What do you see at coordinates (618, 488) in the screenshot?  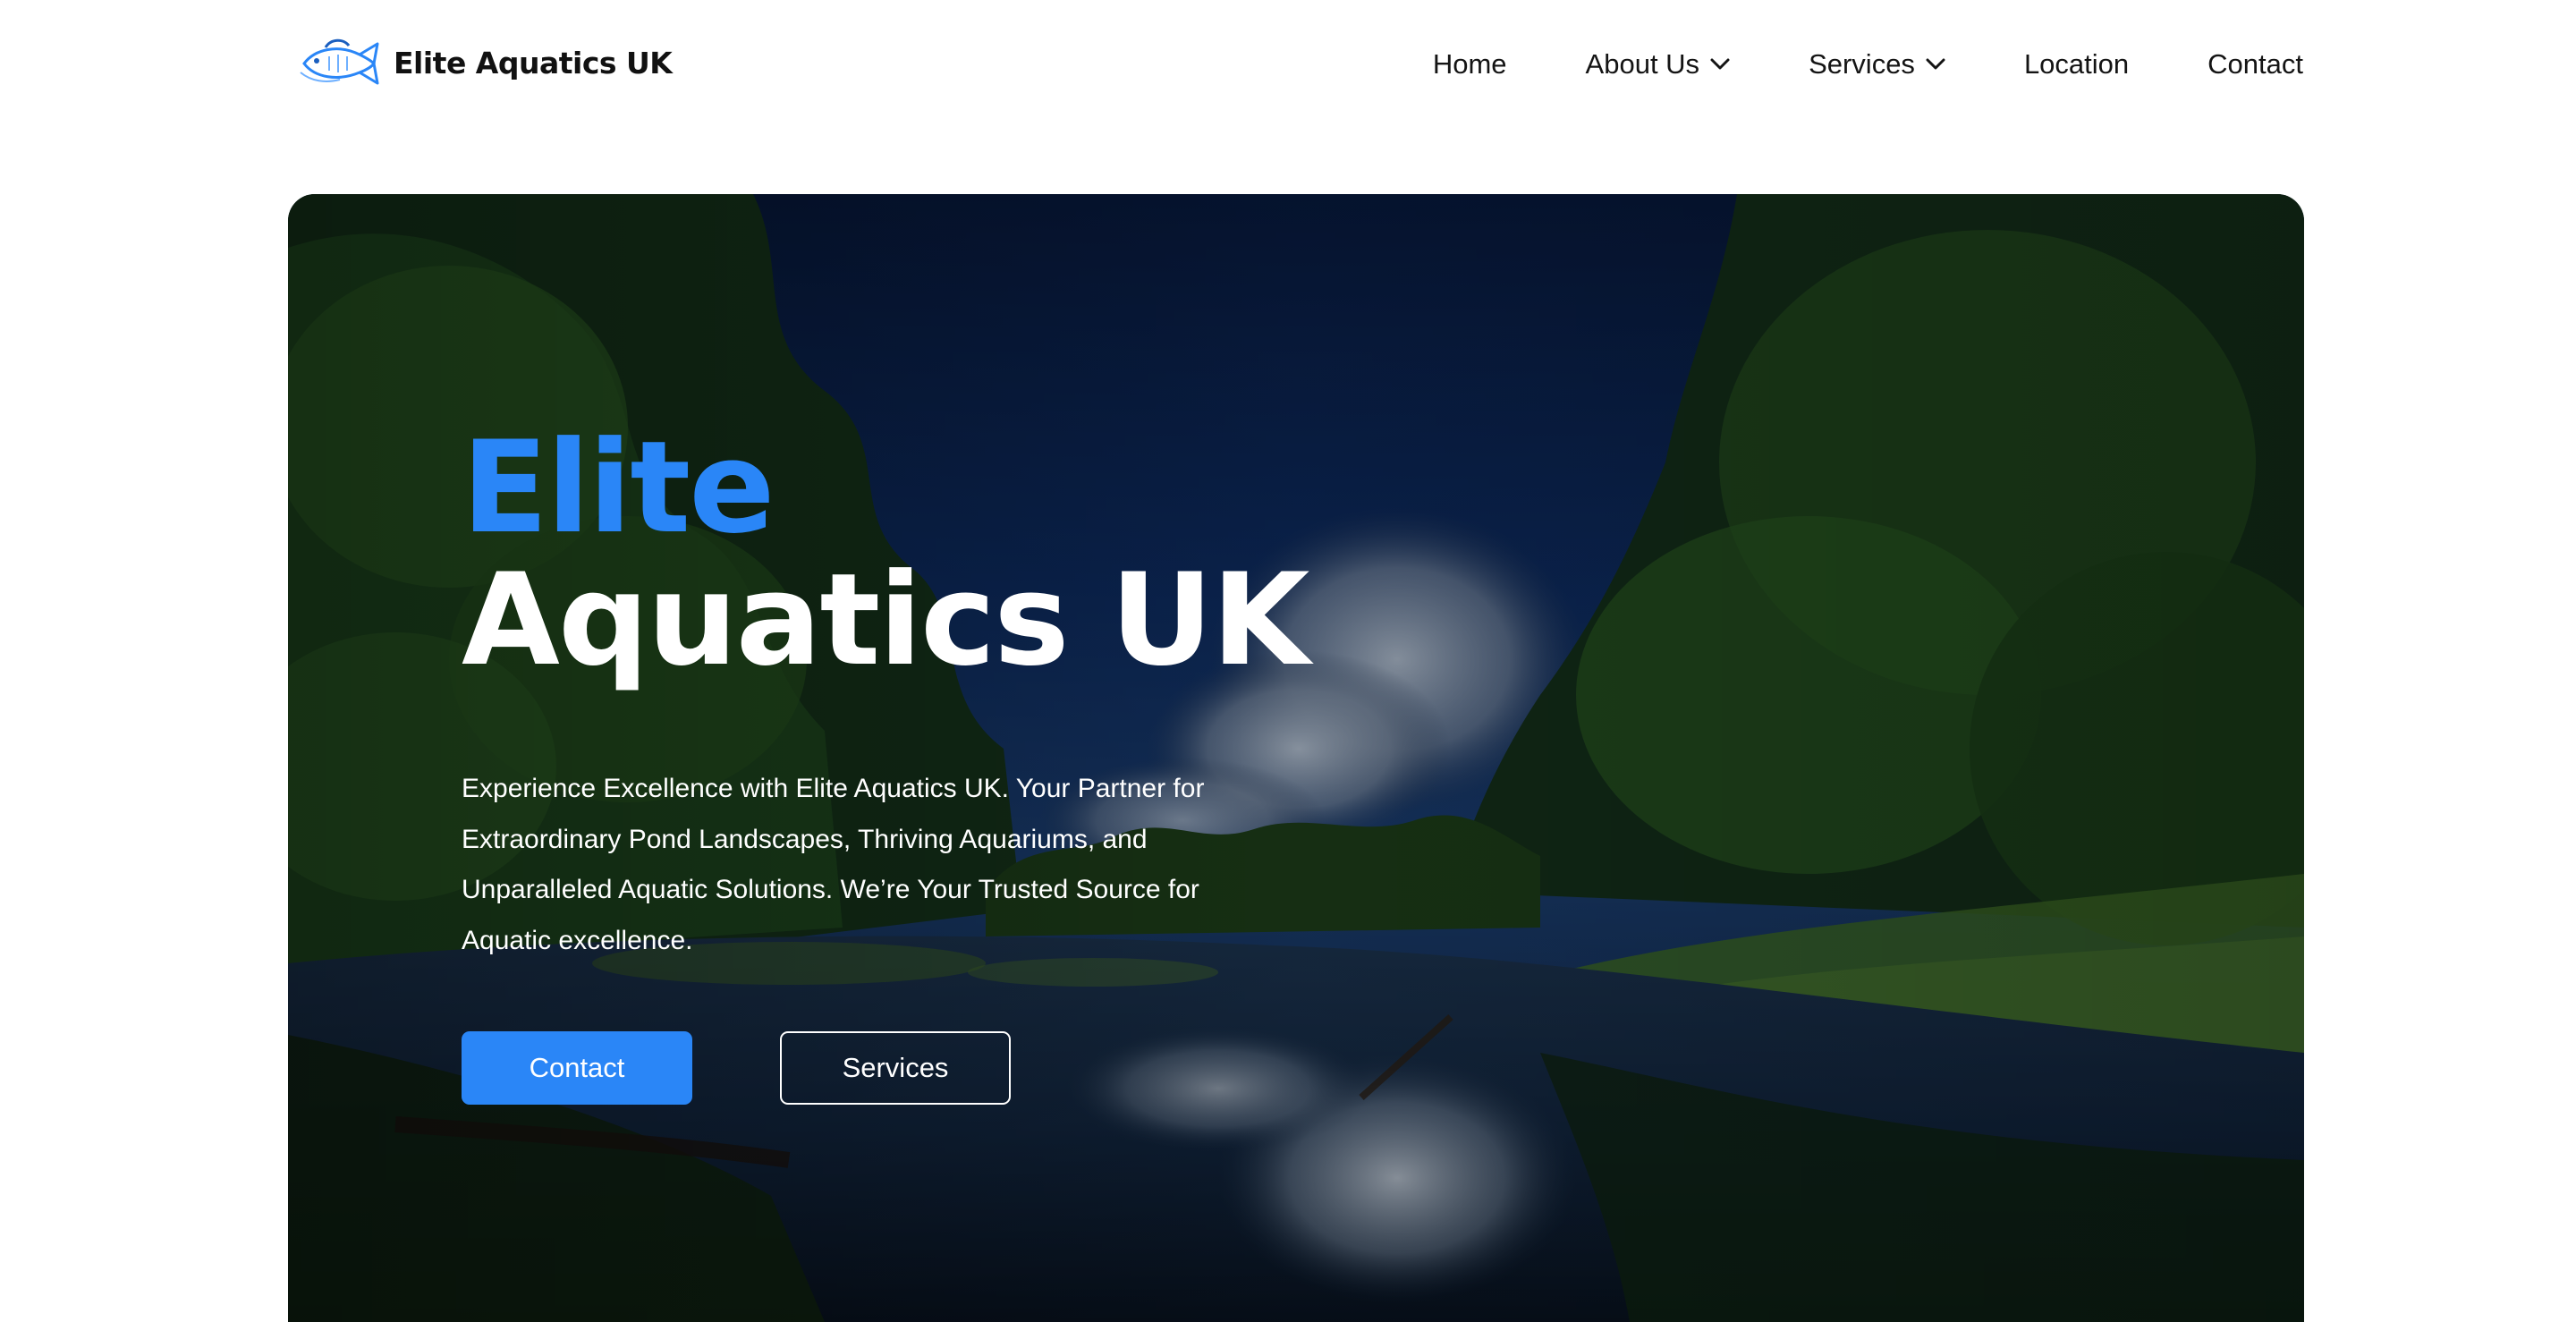 I see `hero-title-accent: Elite` at bounding box center [618, 488].